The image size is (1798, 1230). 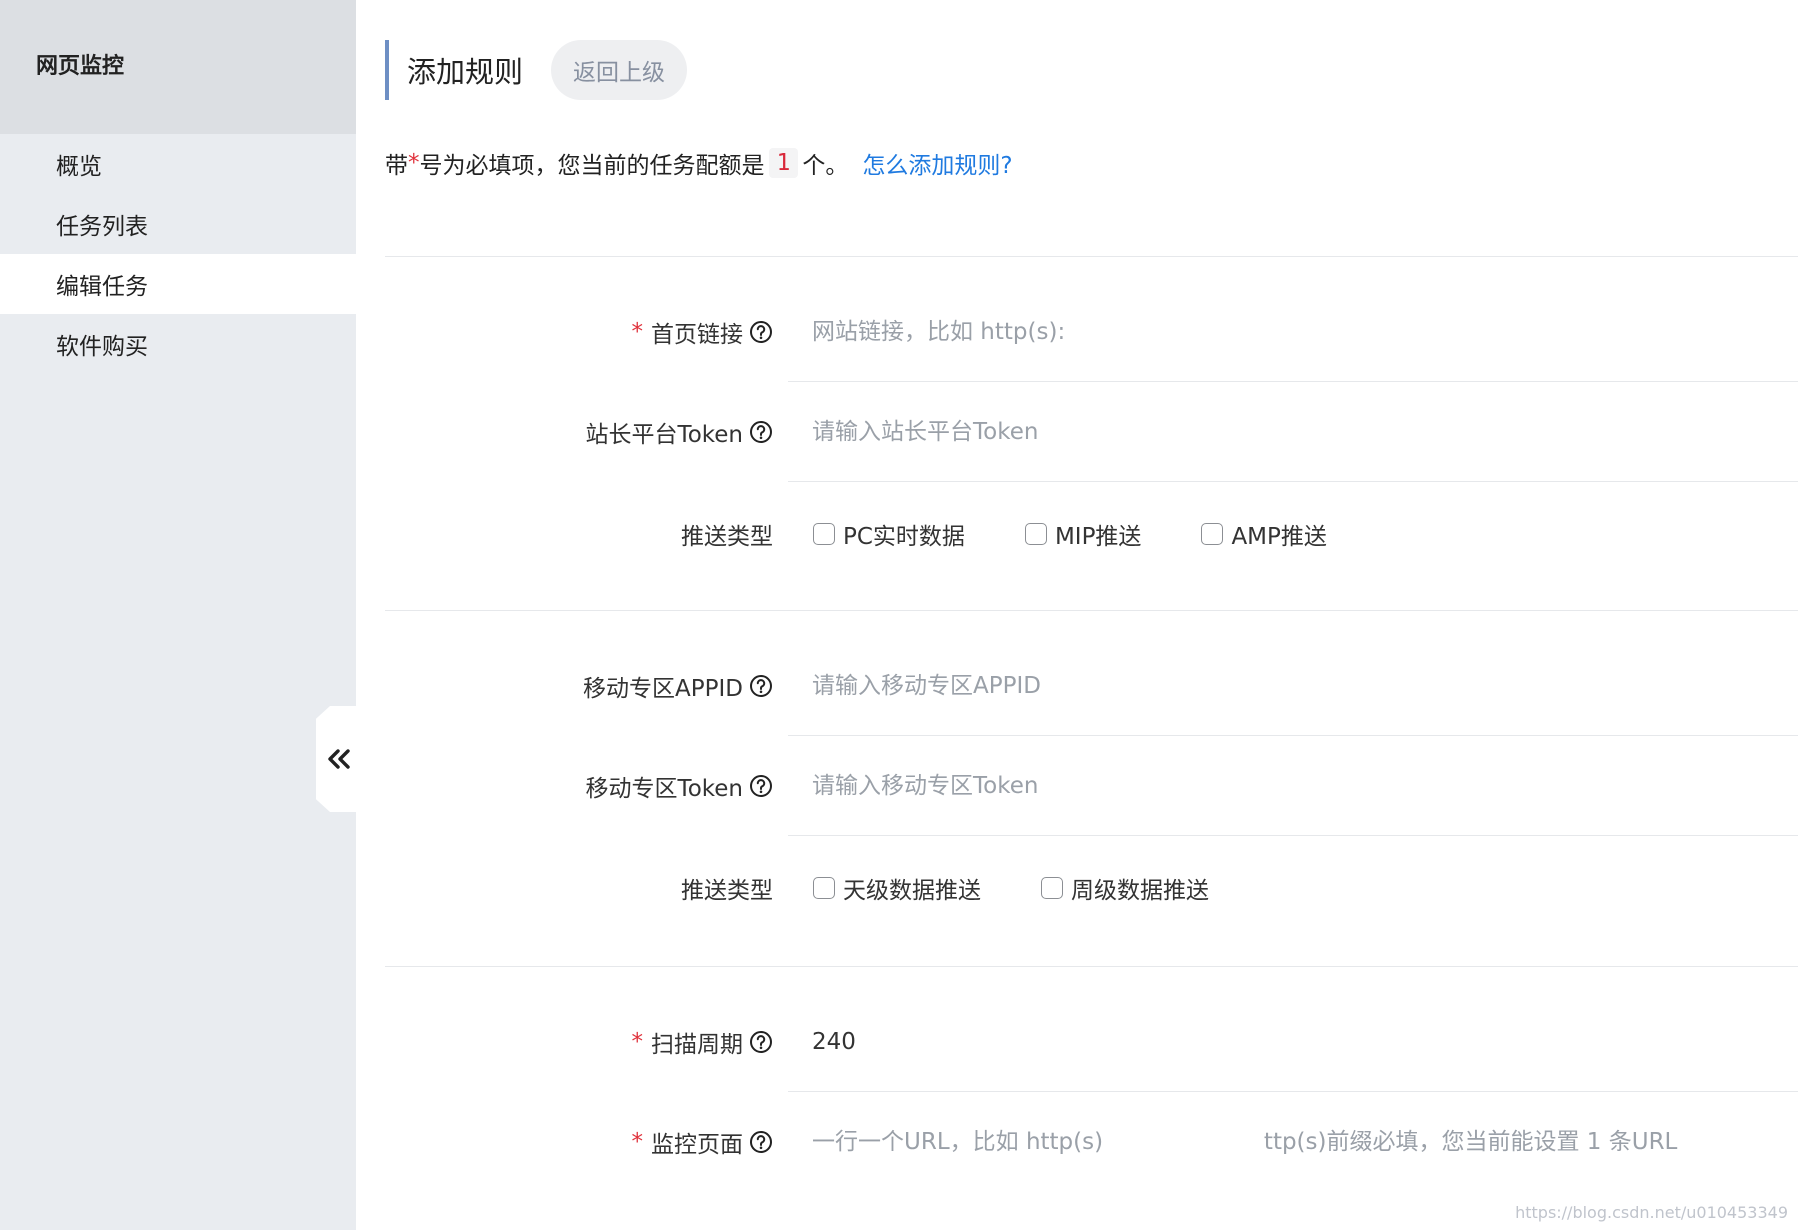 I want to click on form-row-mobile-appid: 移动专区APPID, so click(x=1091, y=686).